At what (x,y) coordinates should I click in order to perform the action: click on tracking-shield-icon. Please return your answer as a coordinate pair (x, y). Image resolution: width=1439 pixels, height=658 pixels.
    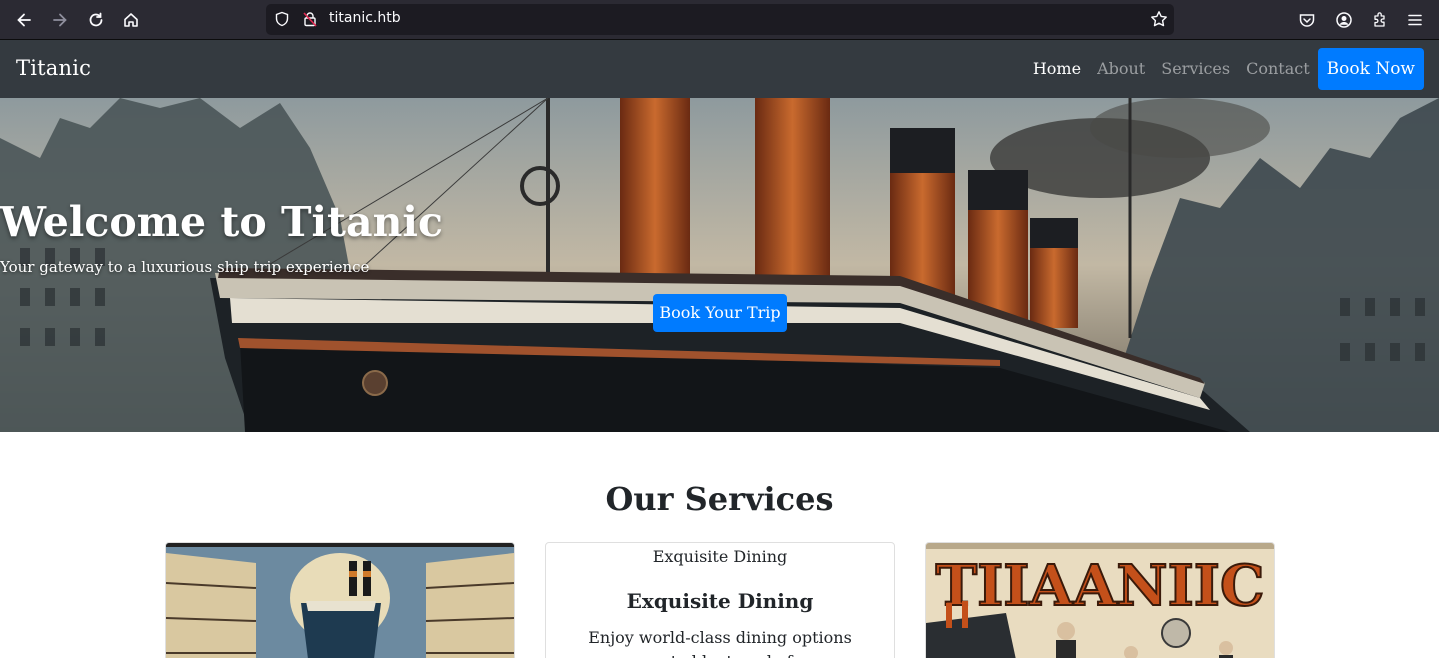
    Looking at the image, I should click on (282, 19).